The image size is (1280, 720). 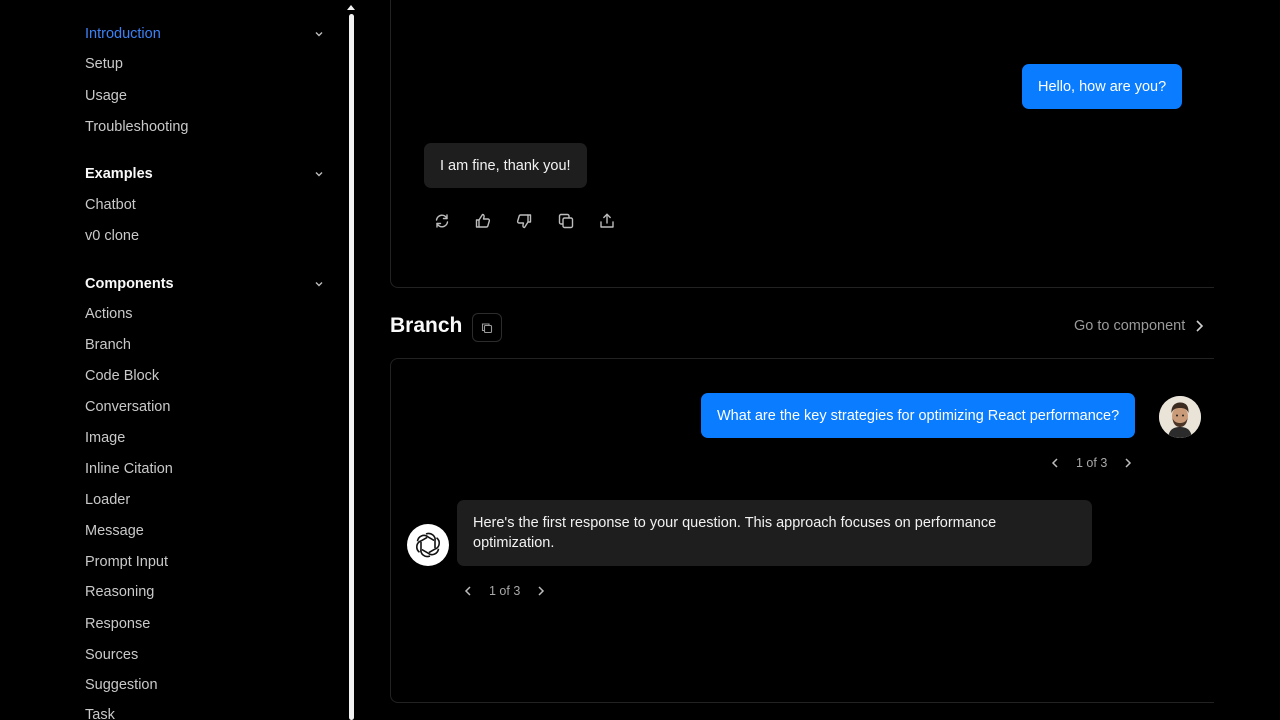 I want to click on sidebar-item-inline-citation: Inline Citation, so click(x=129, y=469).